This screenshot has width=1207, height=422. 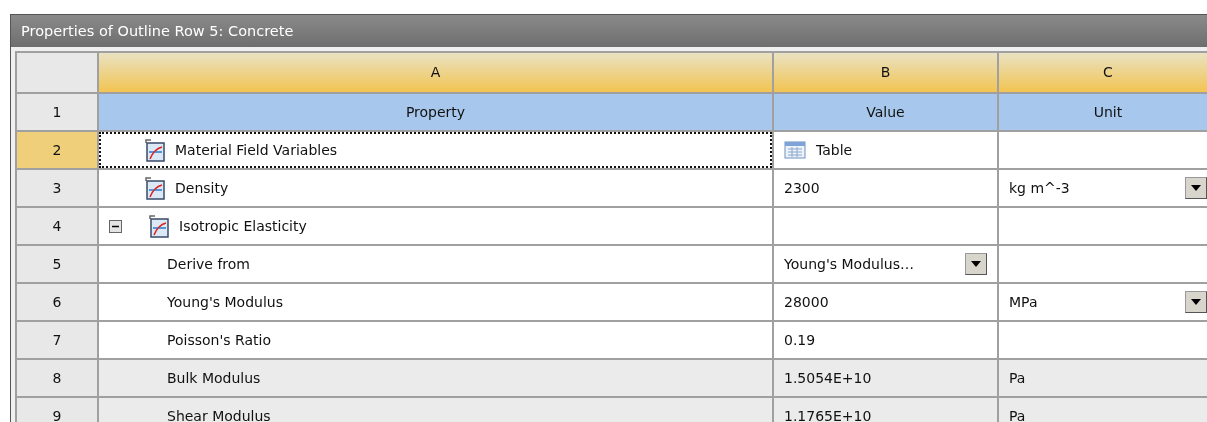 I want to click on value-text: 2300, so click(x=802, y=188).